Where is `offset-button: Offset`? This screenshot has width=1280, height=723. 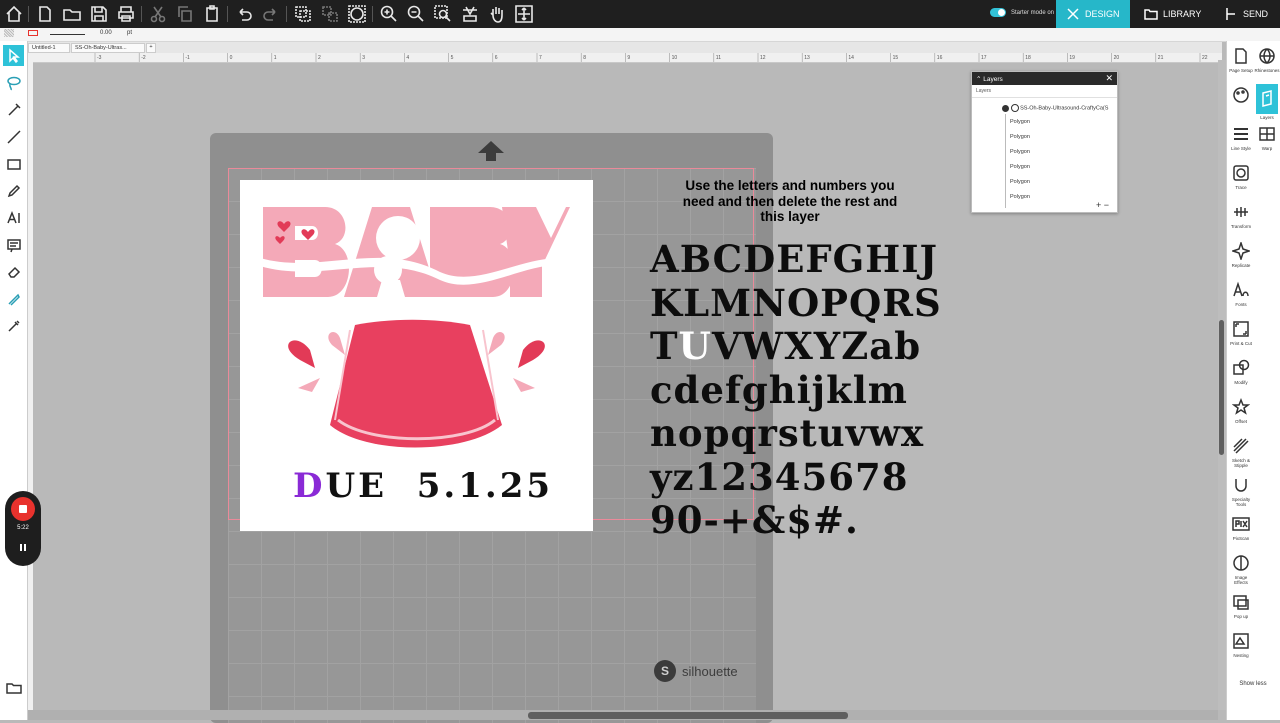 offset-button: Offset is located at coordinates (1241, 410).